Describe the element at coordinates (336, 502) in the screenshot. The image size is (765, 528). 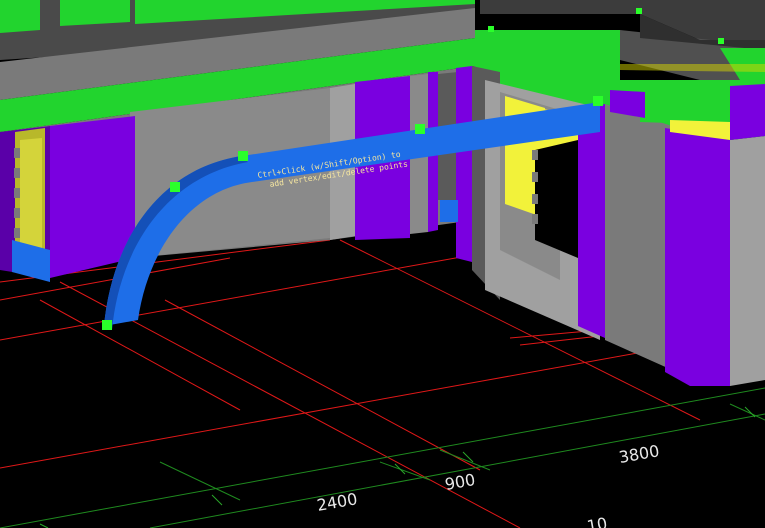
I see `dimension-label-2400: 2400` at that location.